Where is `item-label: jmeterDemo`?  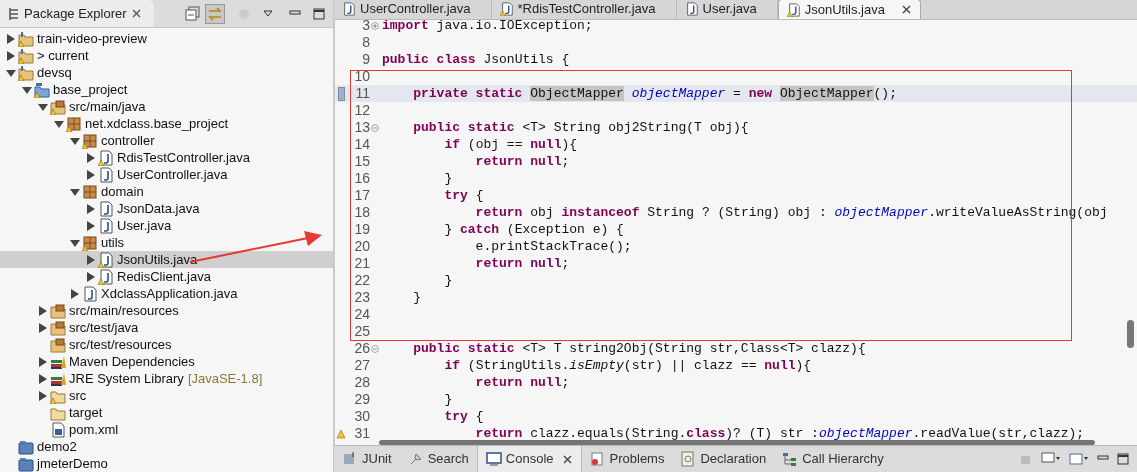 item-label: jmeterDemo is located at coordinates (72, 463).